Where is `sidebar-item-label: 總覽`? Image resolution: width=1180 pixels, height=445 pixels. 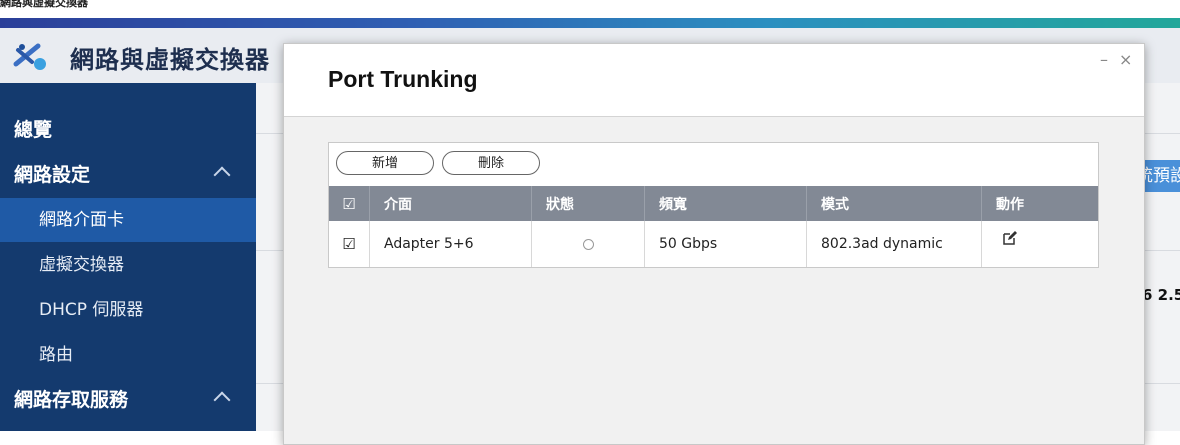 sidebar-item-label: 總覽 is located at coordinates (33, 130).